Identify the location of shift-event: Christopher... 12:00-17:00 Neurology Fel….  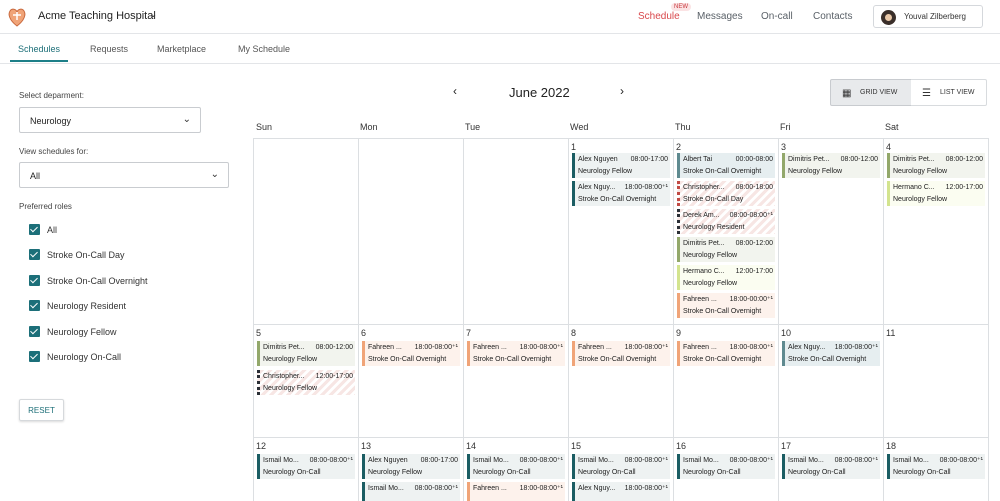
(306, 382).